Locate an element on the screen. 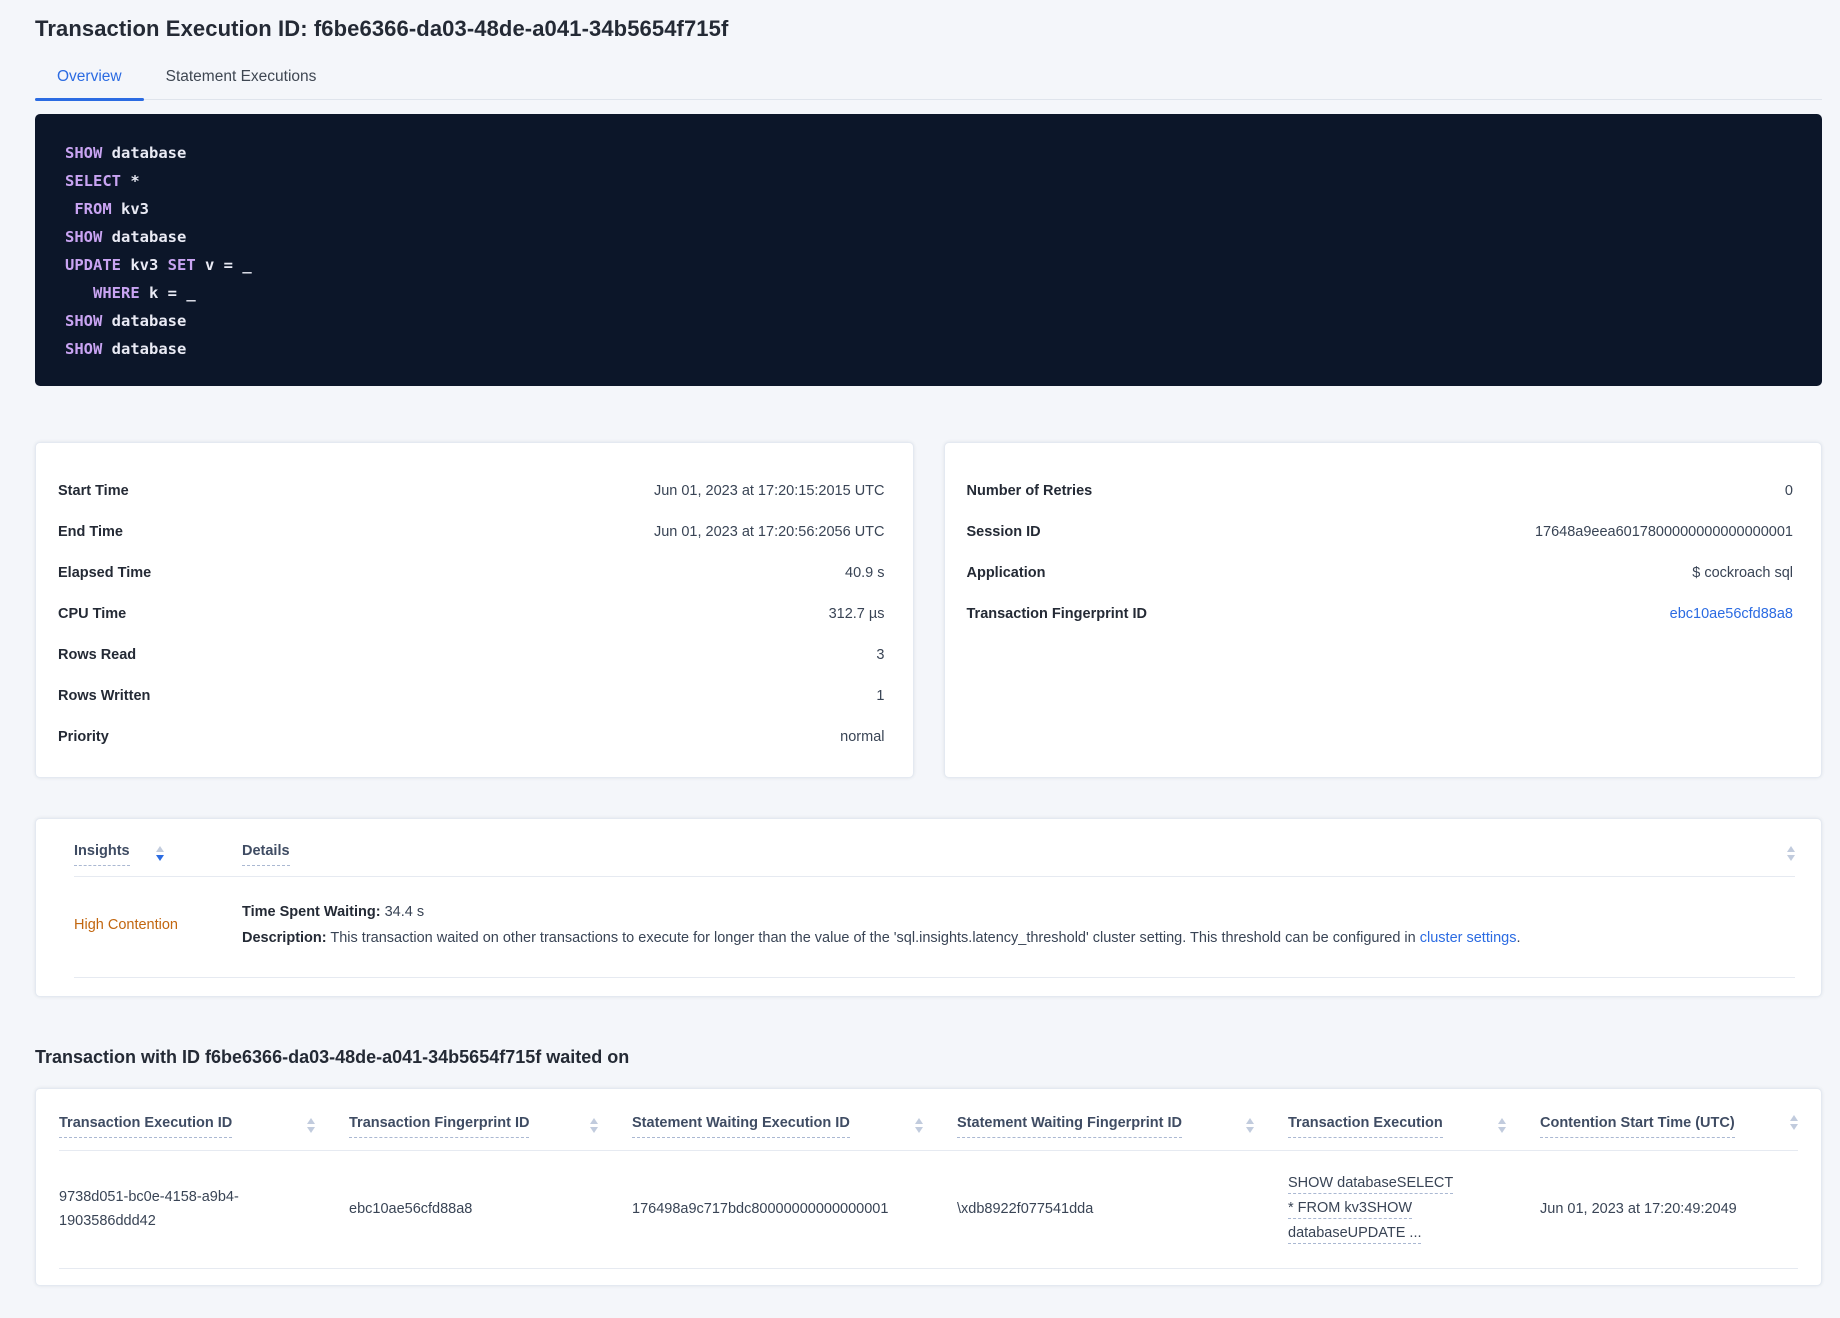 This screenshot has width=1840, height=1318. summary-value: Jun 01, 2023 at 17:20:15:2015 UTC is located at coordinates (769, 490).